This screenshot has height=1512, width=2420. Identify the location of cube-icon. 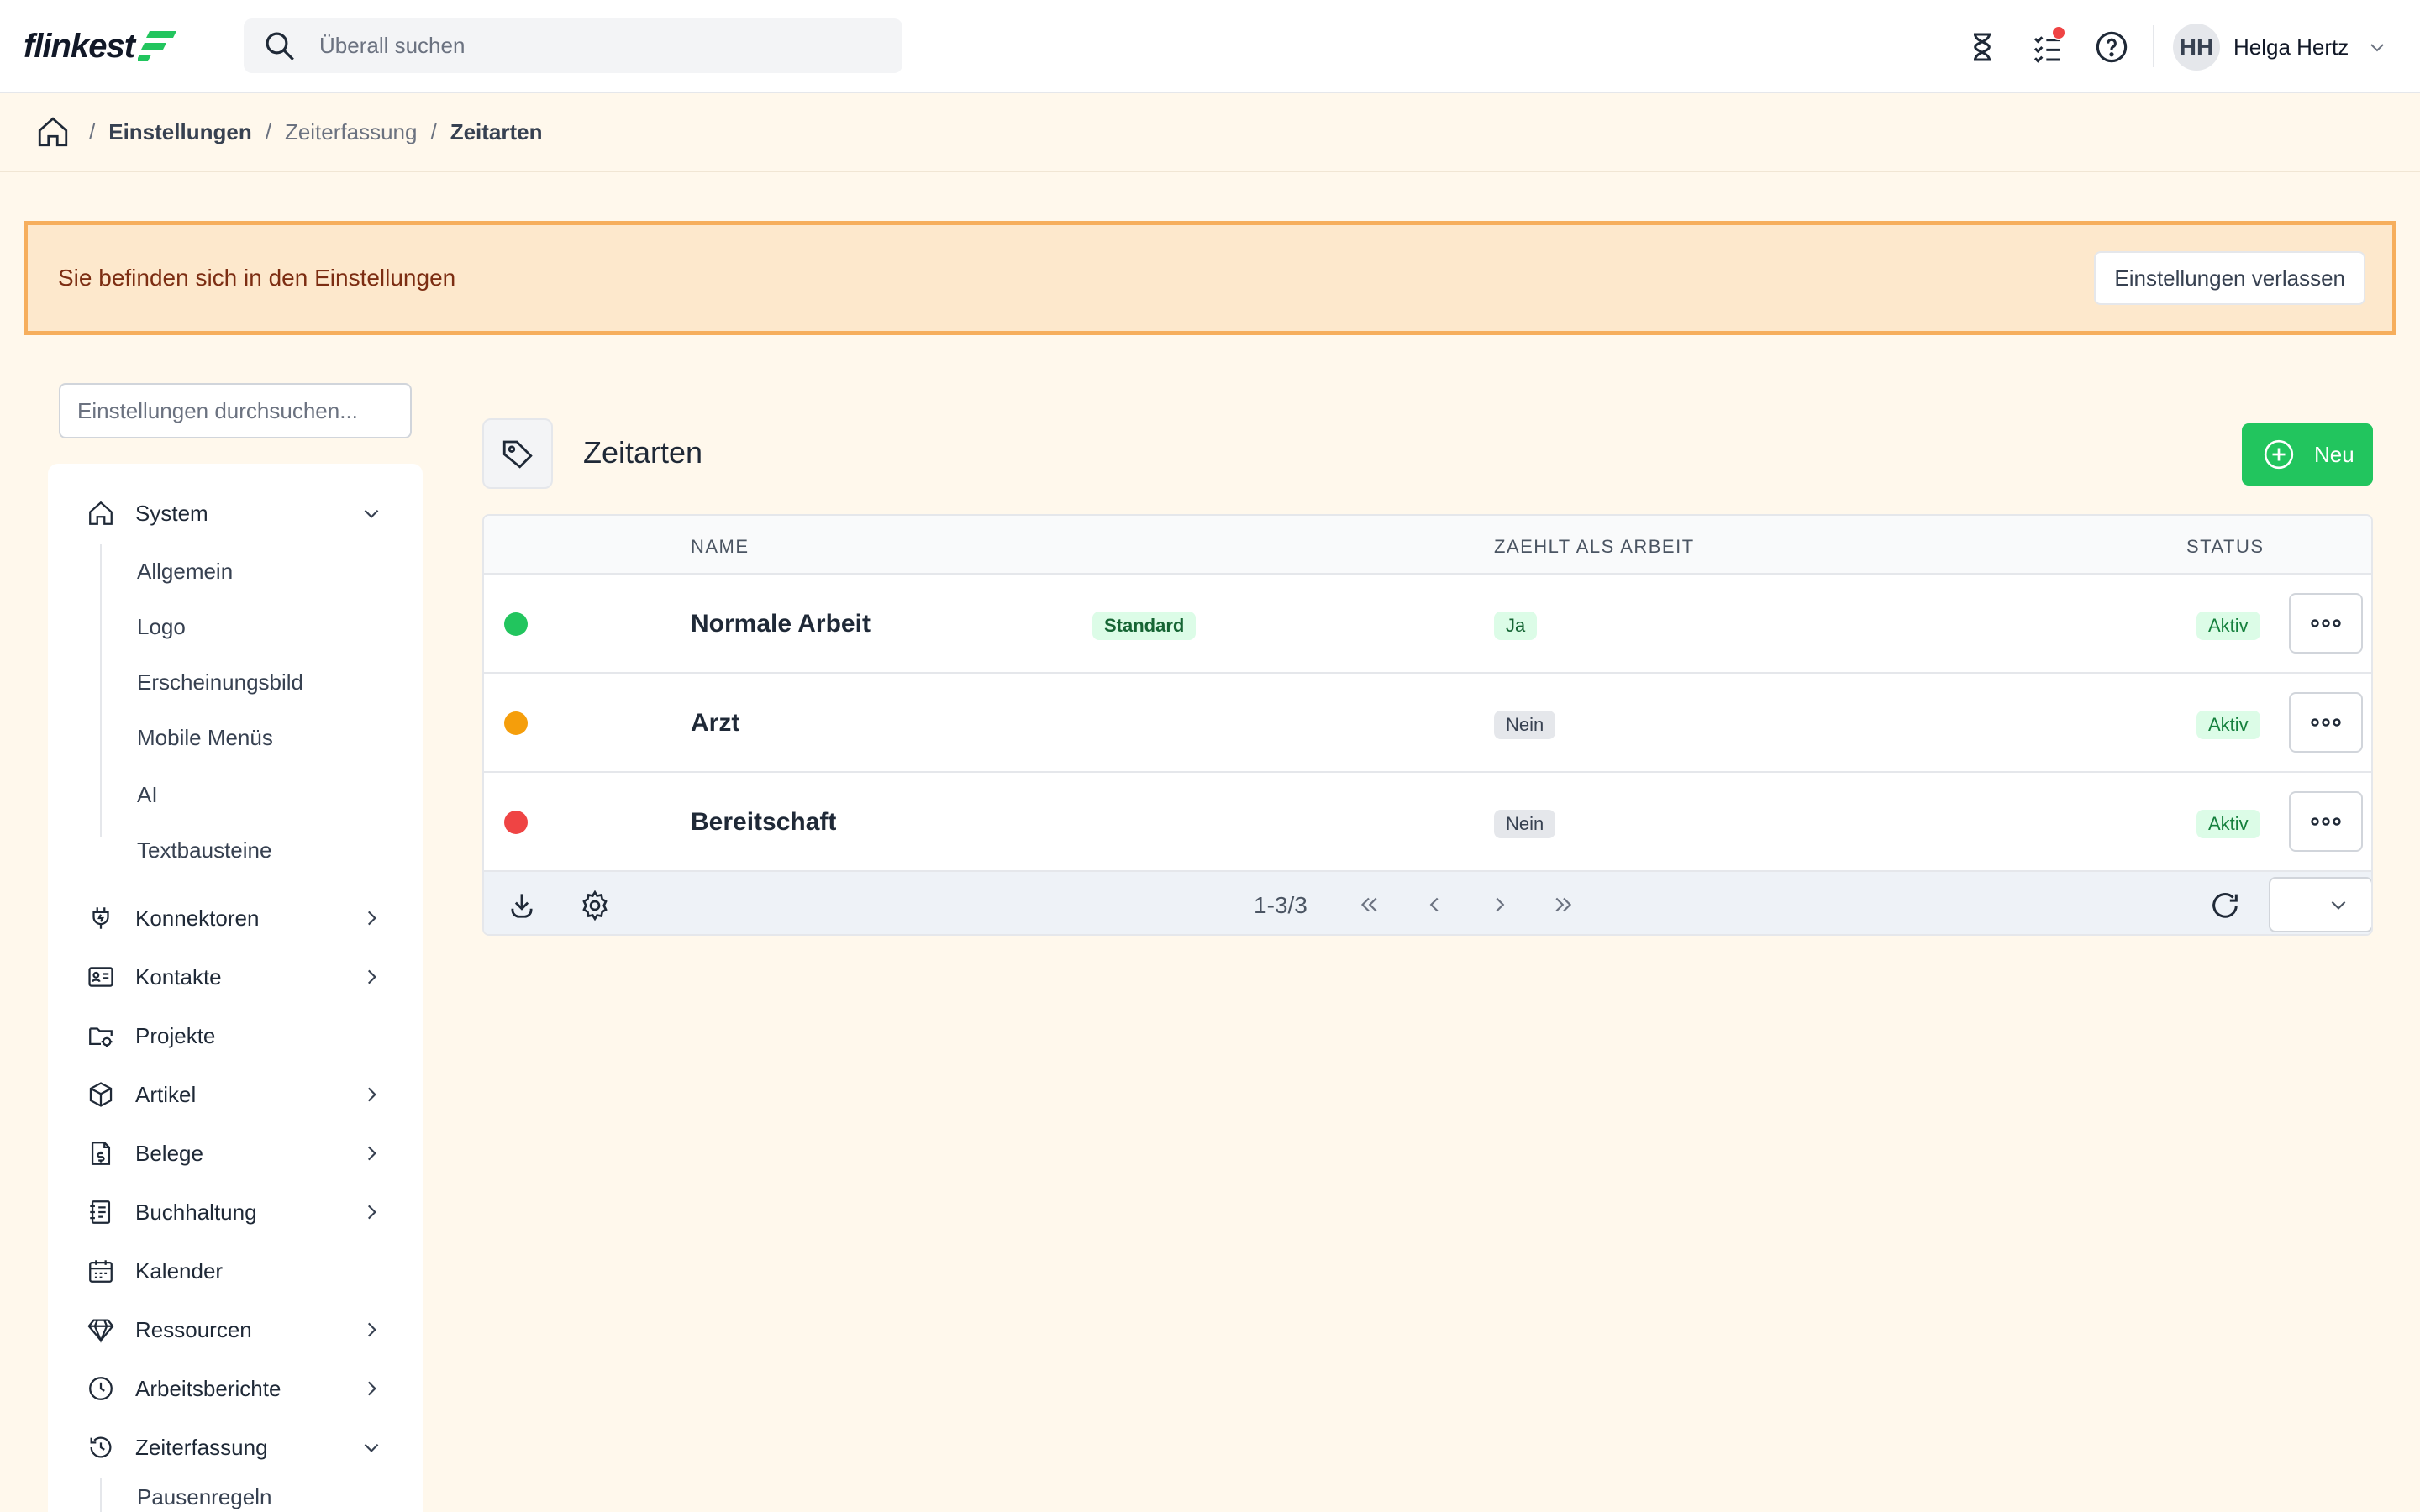
(101, 1094).